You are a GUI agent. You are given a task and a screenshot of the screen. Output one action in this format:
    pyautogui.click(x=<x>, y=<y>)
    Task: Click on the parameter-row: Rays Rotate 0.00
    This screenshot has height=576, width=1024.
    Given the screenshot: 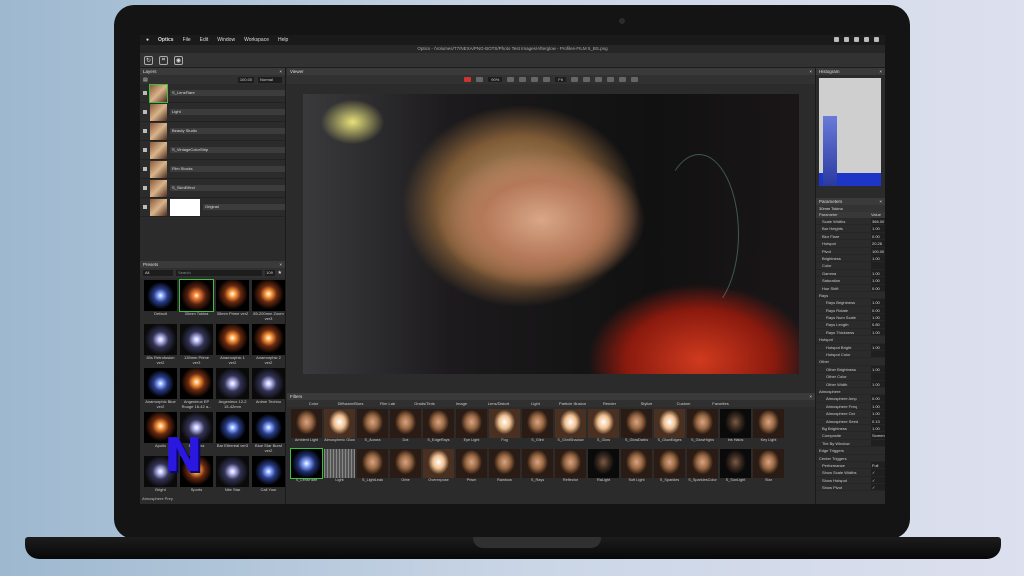 What is the action you would take?
    pyautogui.click(x=850, y=310)
    